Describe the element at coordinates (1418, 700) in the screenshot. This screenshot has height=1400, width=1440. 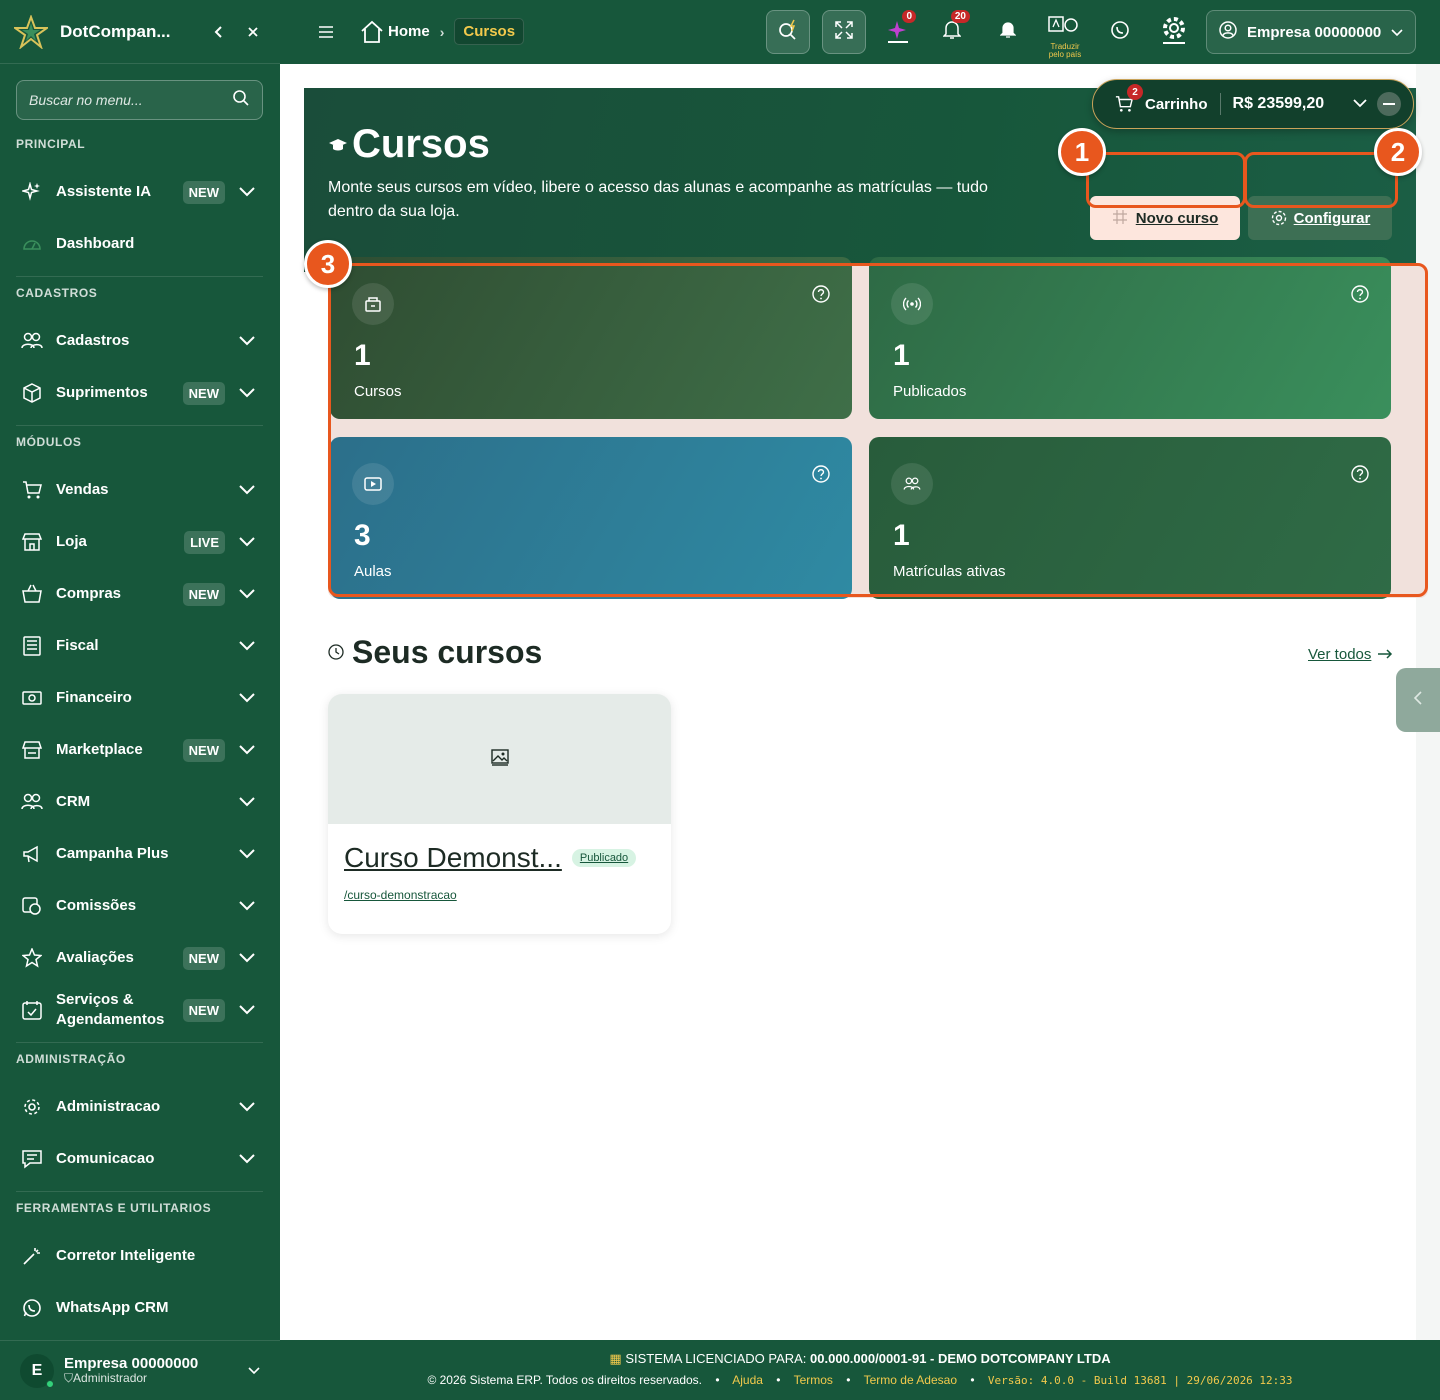
I see `side-panel-toggle` at that location.